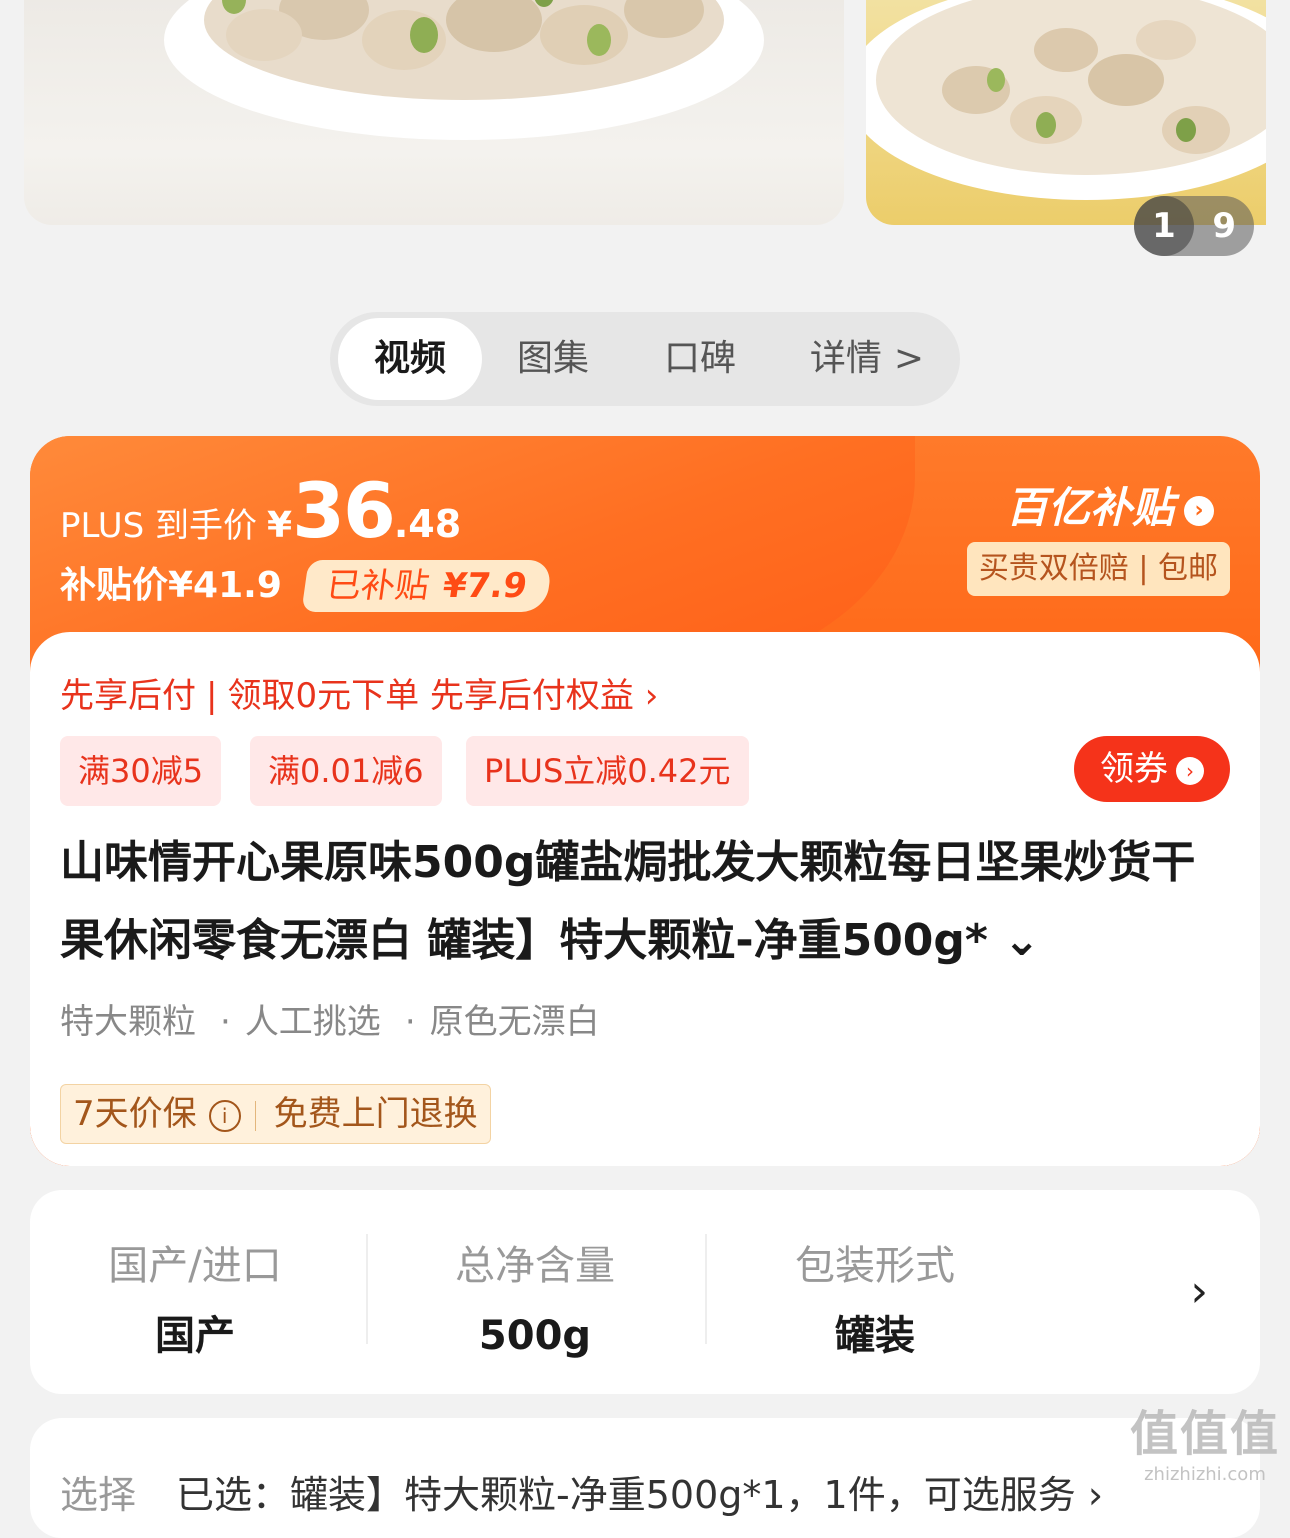 Image resolution: width=1290 pixels, height=1538 pixels. I want to click on media-tabs: 视频 图集 口碑 详情 >, so click(645, 359).